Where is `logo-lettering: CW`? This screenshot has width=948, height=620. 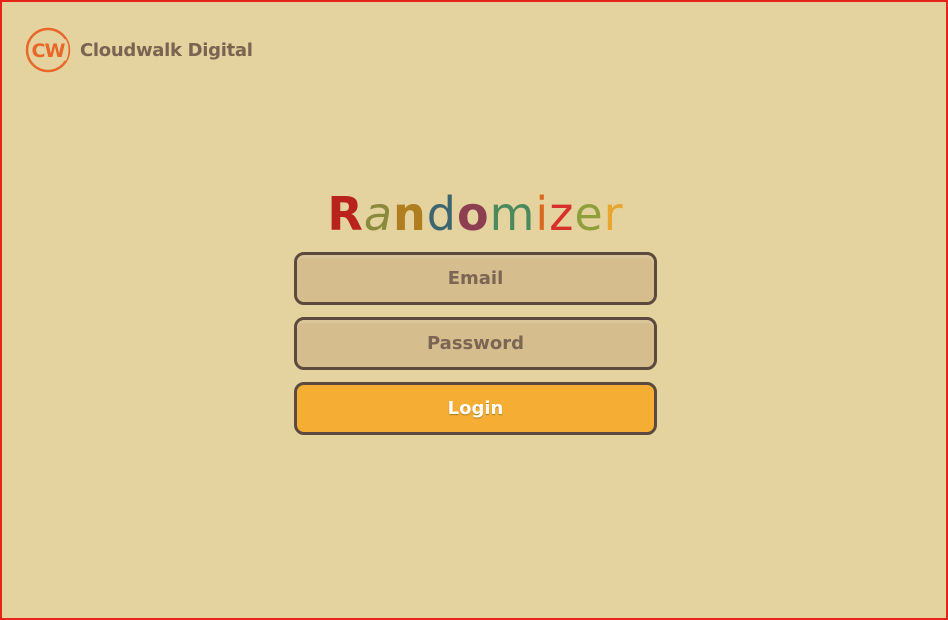 logo-lettering: CW is located at coordinates (49, 51).